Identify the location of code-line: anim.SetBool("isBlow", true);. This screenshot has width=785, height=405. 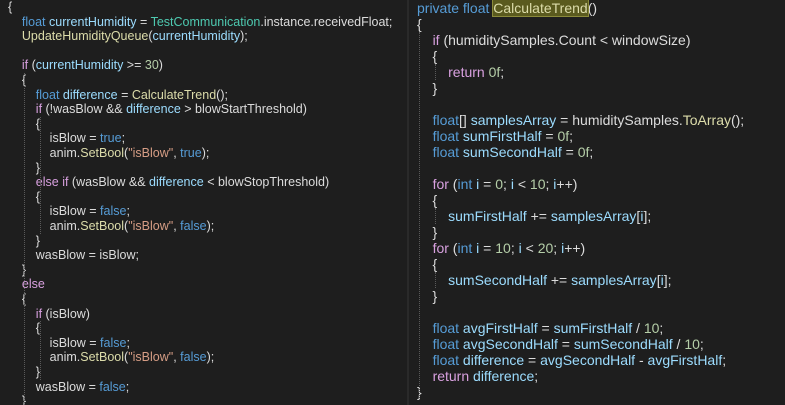
(203, 153).